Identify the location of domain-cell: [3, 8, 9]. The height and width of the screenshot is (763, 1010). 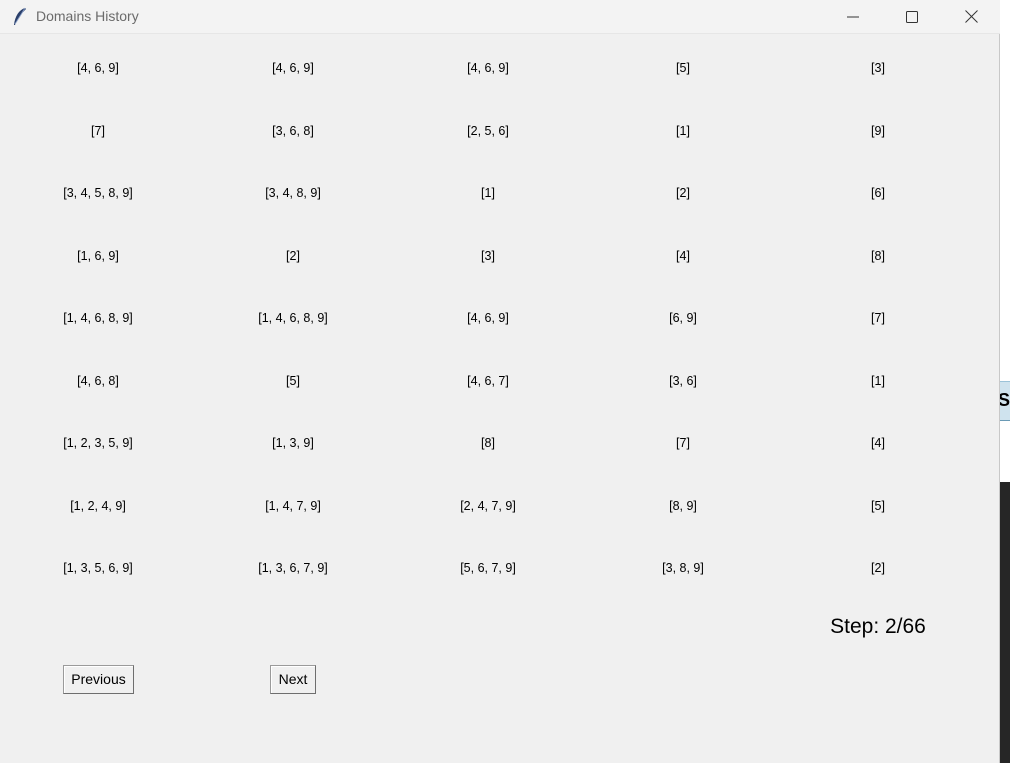
(683, 568).